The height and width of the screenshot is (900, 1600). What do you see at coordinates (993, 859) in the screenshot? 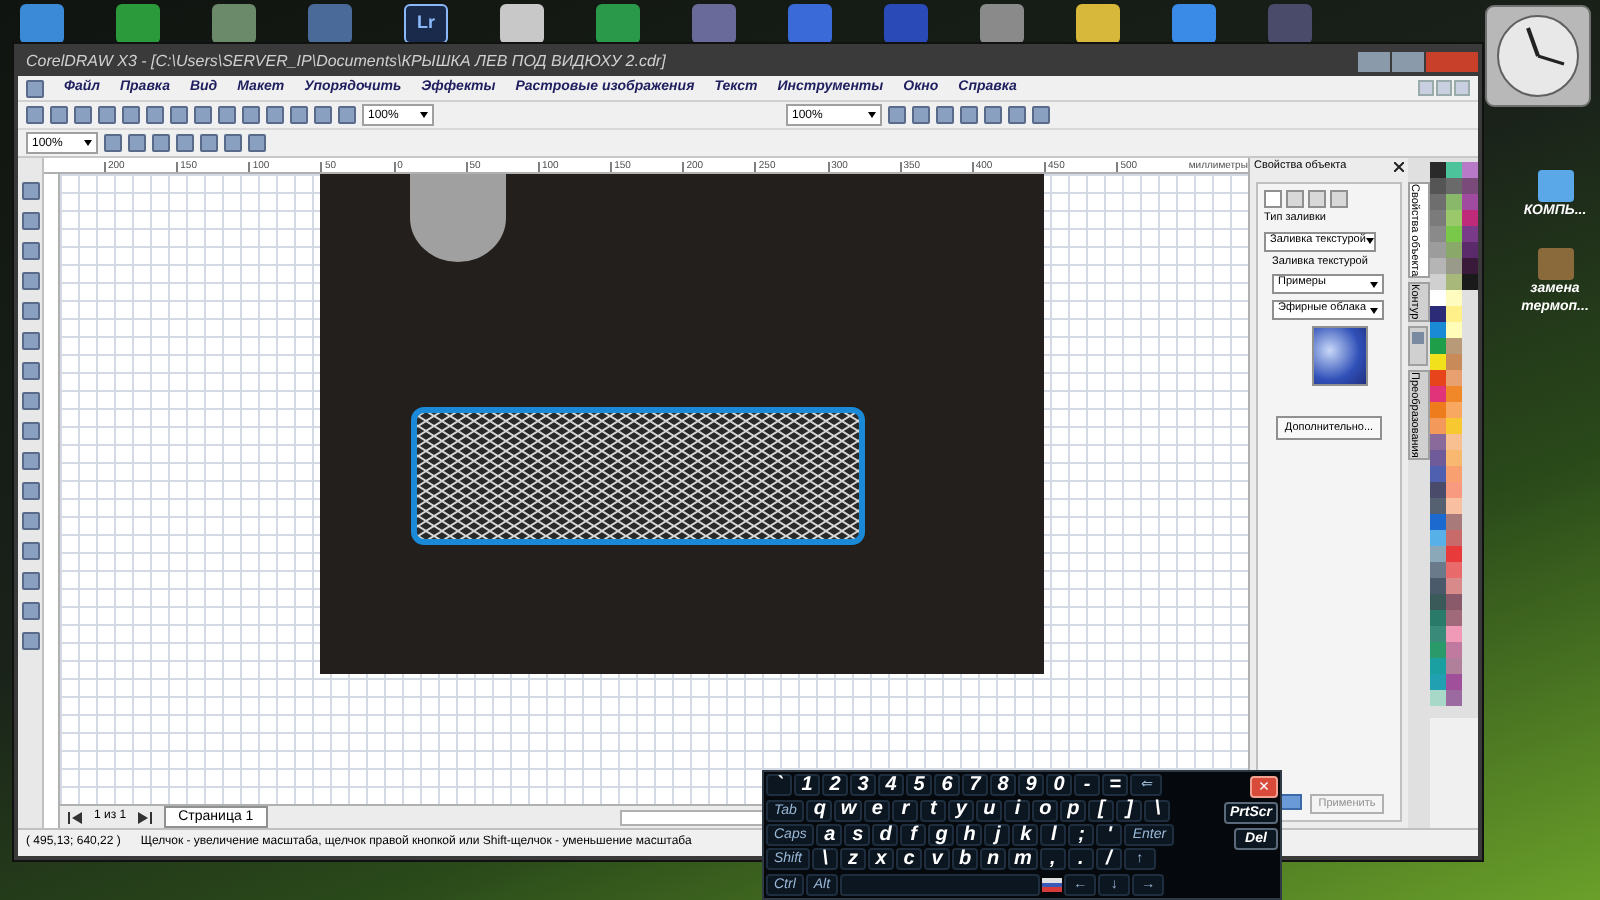
I see `keyboard-key: n` at bounding box center [993, 859].